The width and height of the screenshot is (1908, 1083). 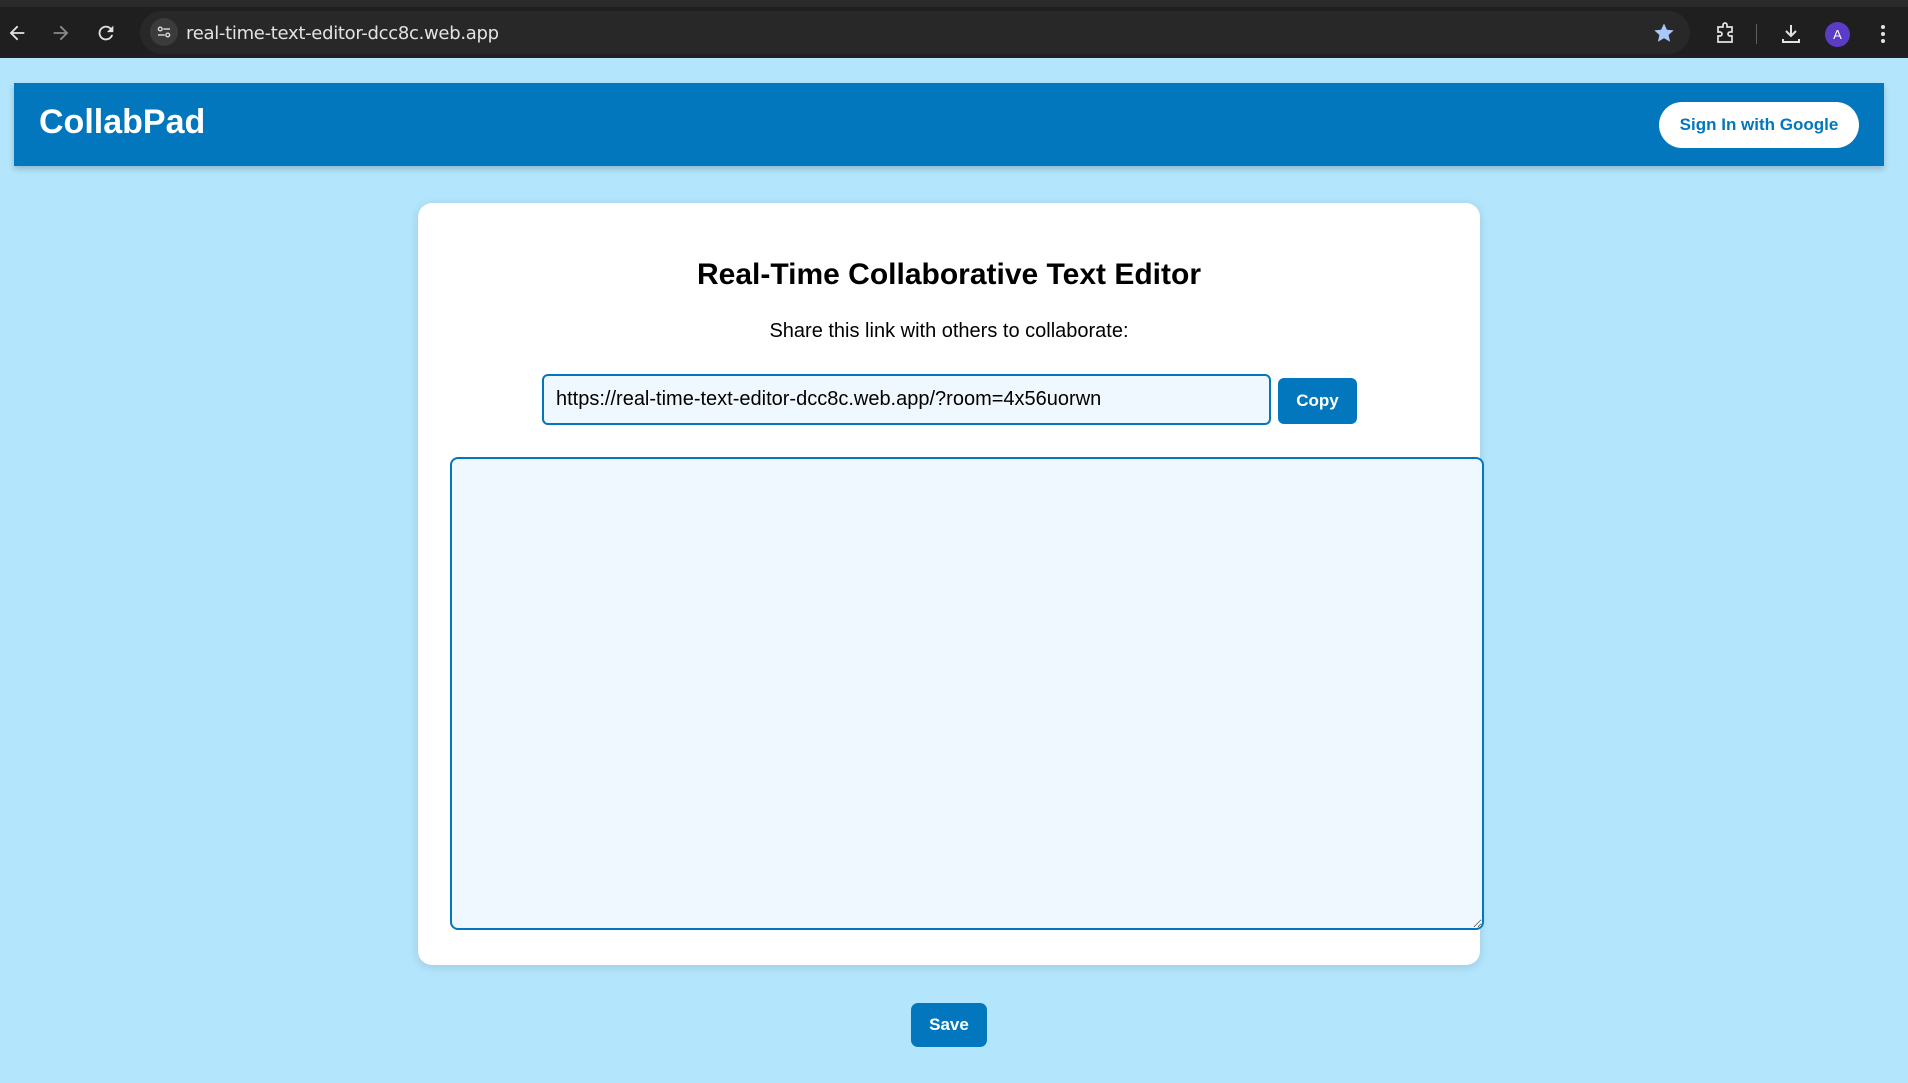 I want to click on back-arrow-icon, so click(x=17, y=33).